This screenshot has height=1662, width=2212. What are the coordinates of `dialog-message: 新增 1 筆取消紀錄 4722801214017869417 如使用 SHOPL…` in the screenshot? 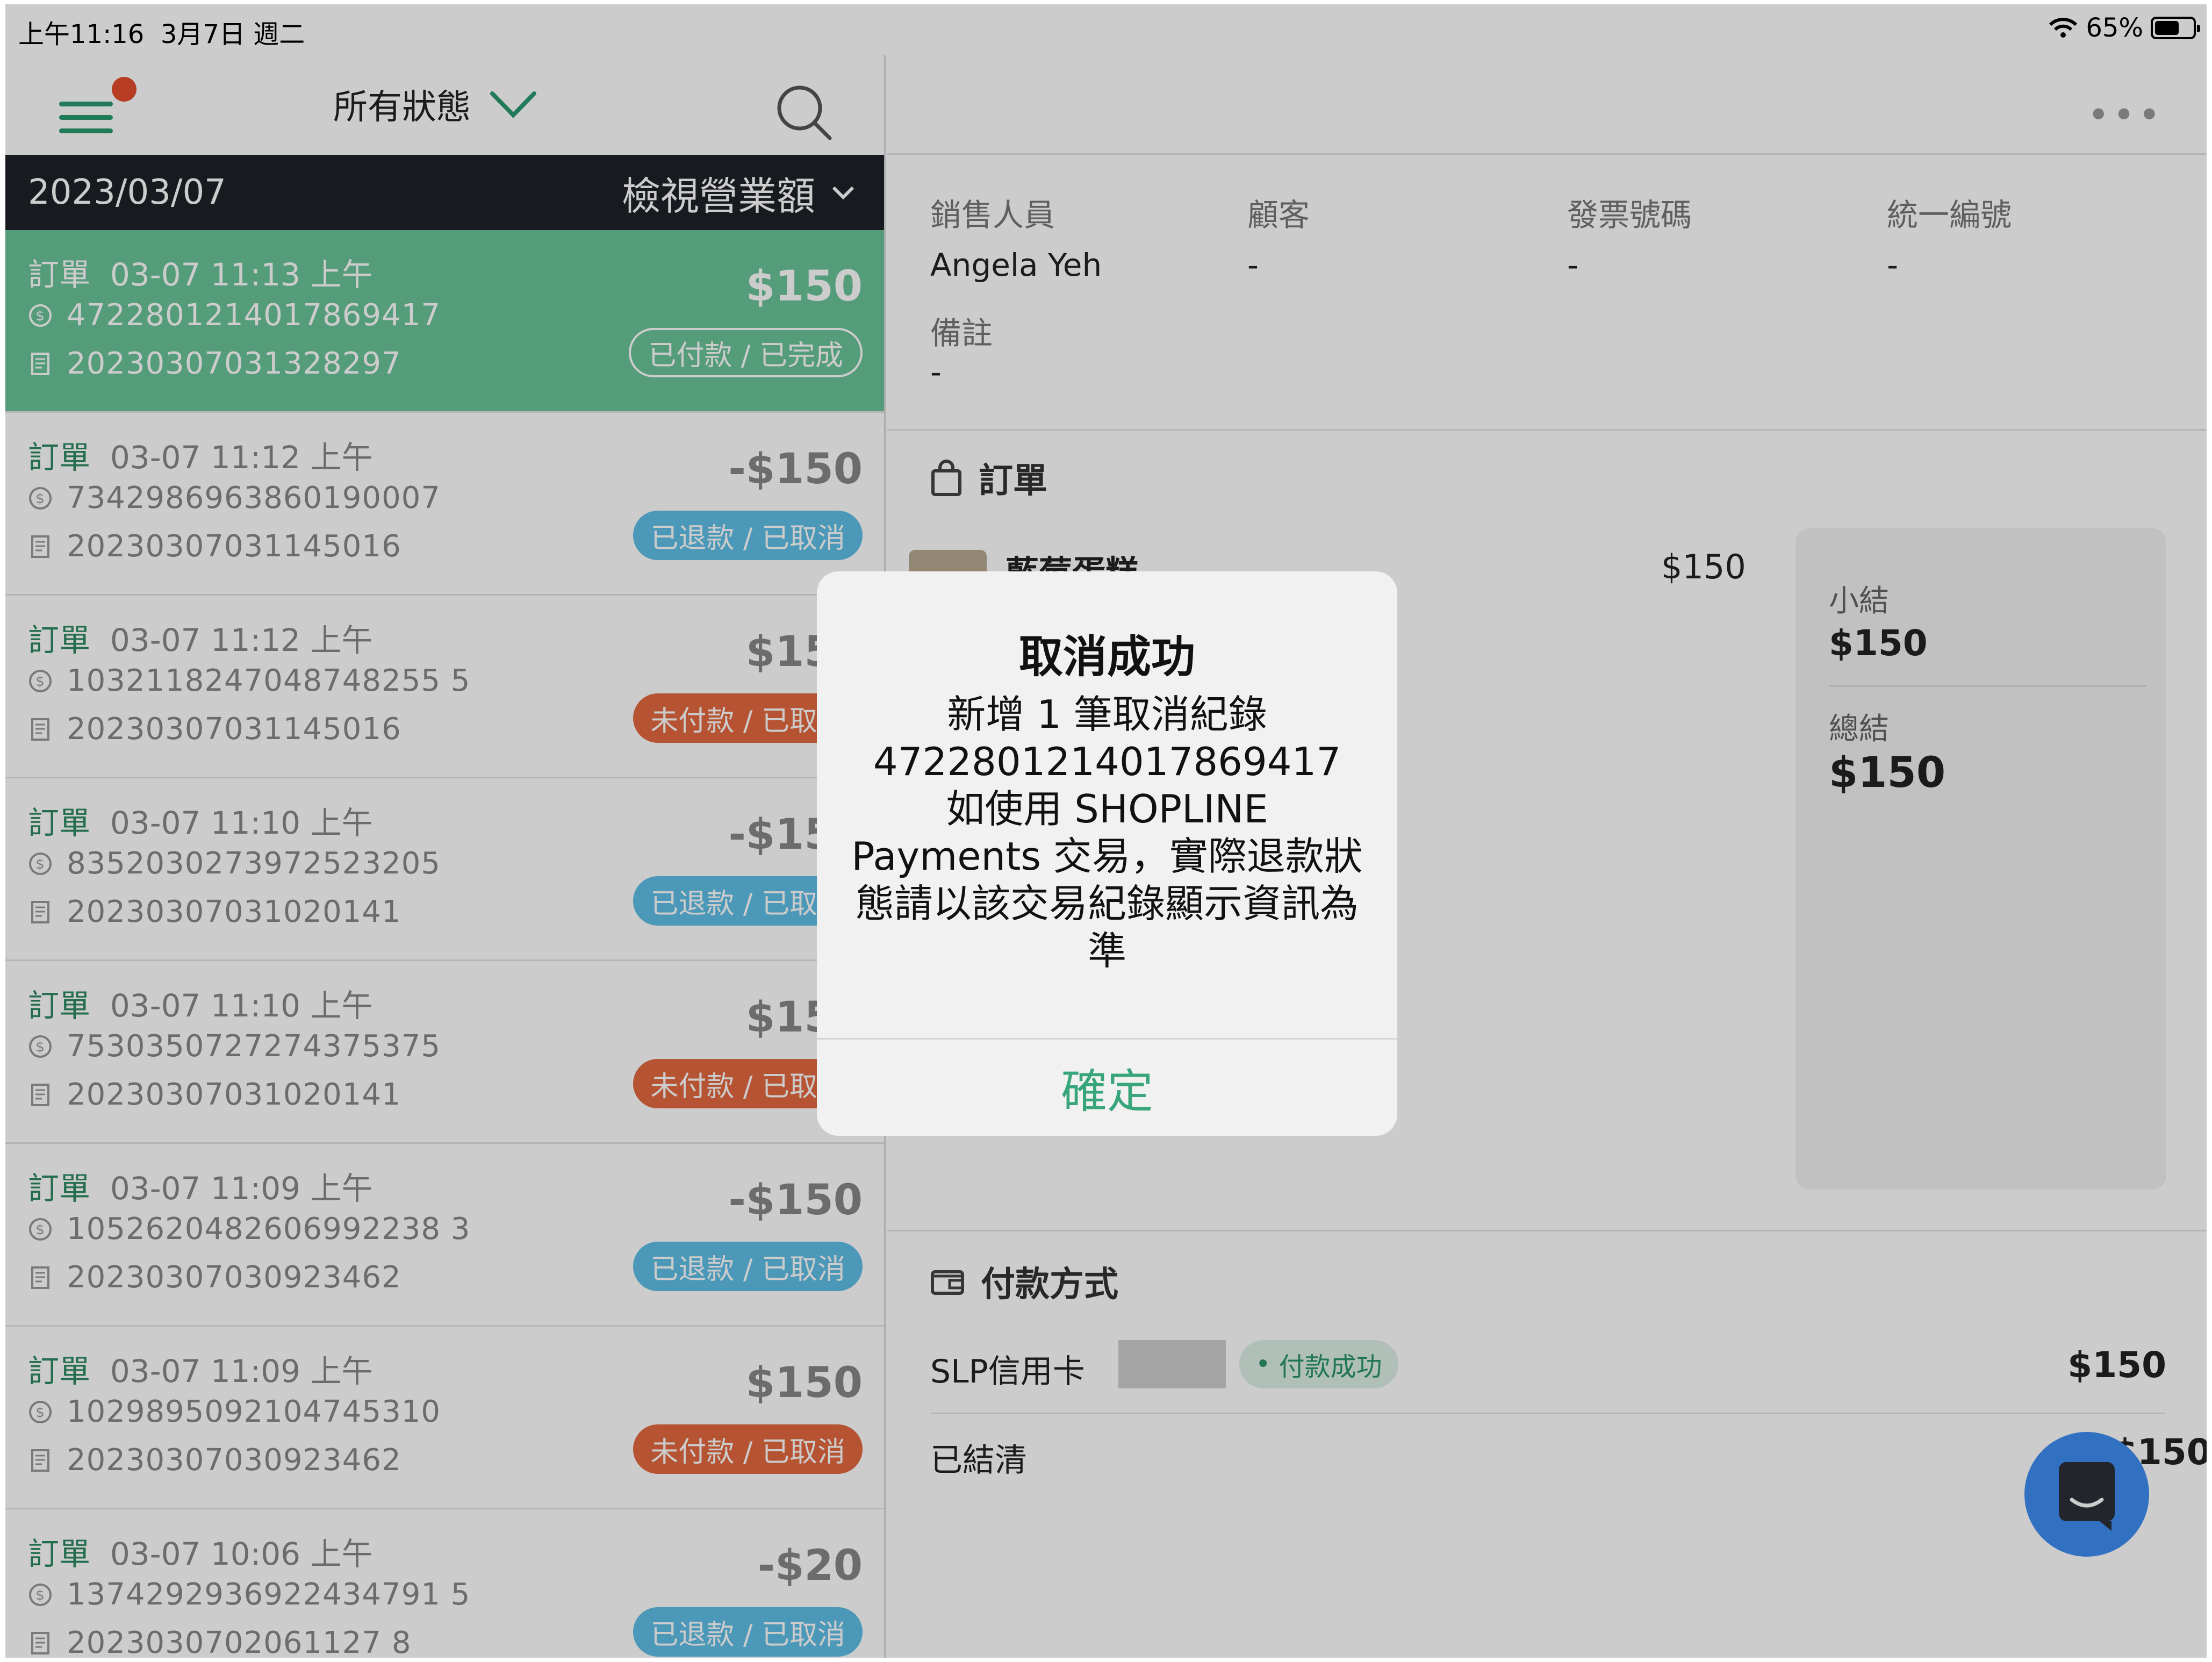 It's located at (1107, 832).